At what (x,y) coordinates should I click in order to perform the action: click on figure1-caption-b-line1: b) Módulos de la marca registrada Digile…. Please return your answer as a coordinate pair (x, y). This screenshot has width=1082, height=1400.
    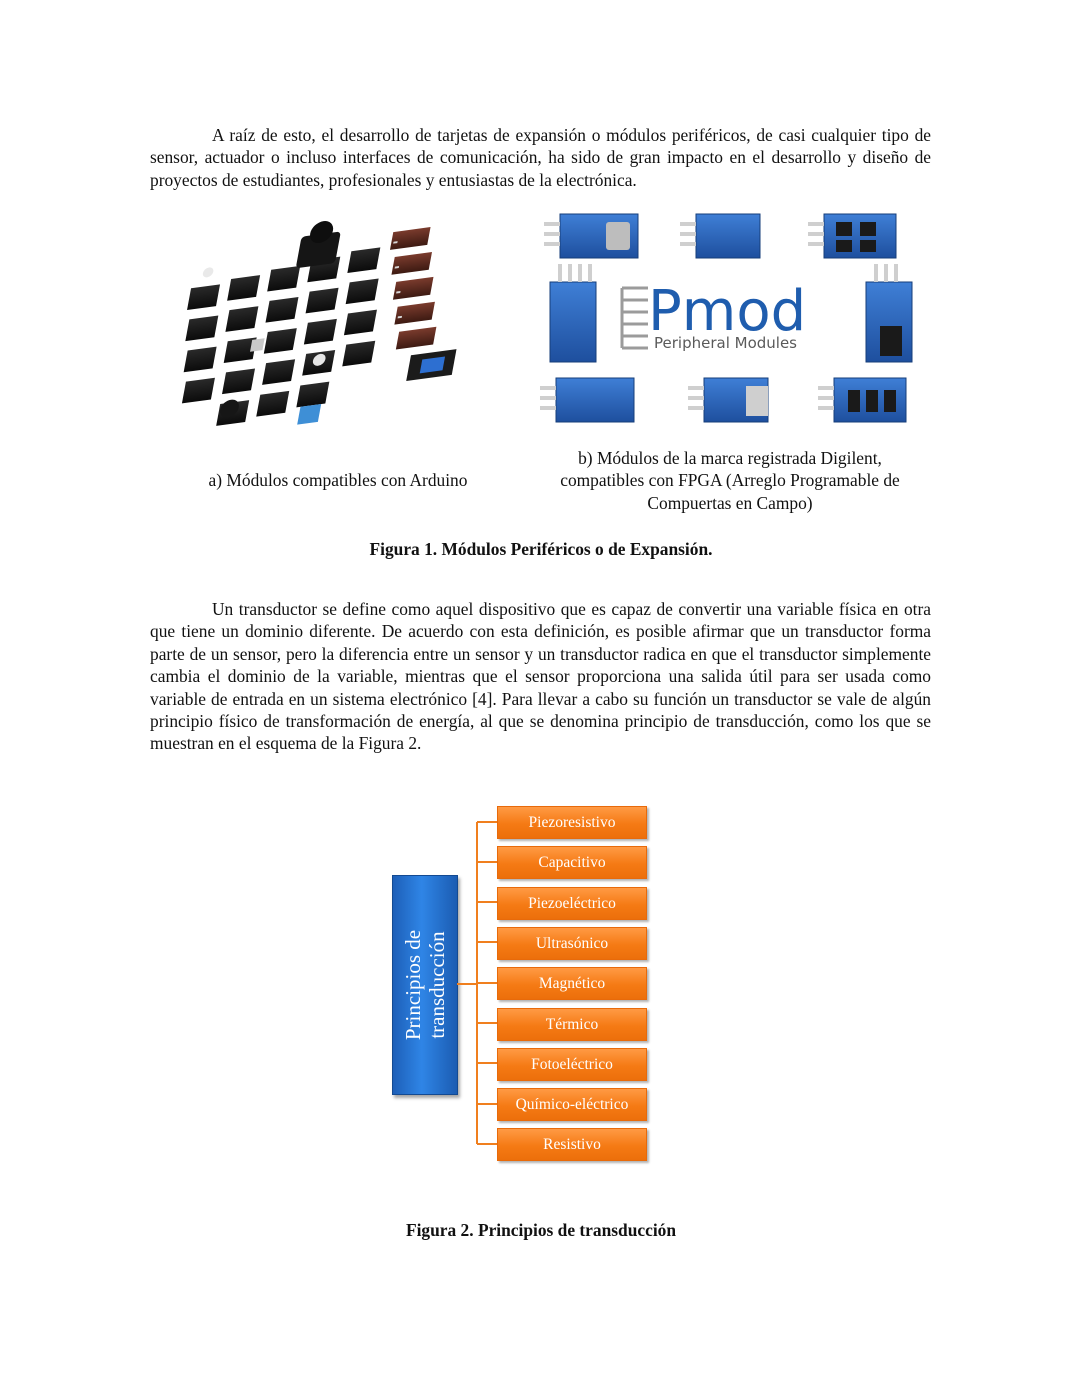
    Looking at the image, I should click on (730, 458).